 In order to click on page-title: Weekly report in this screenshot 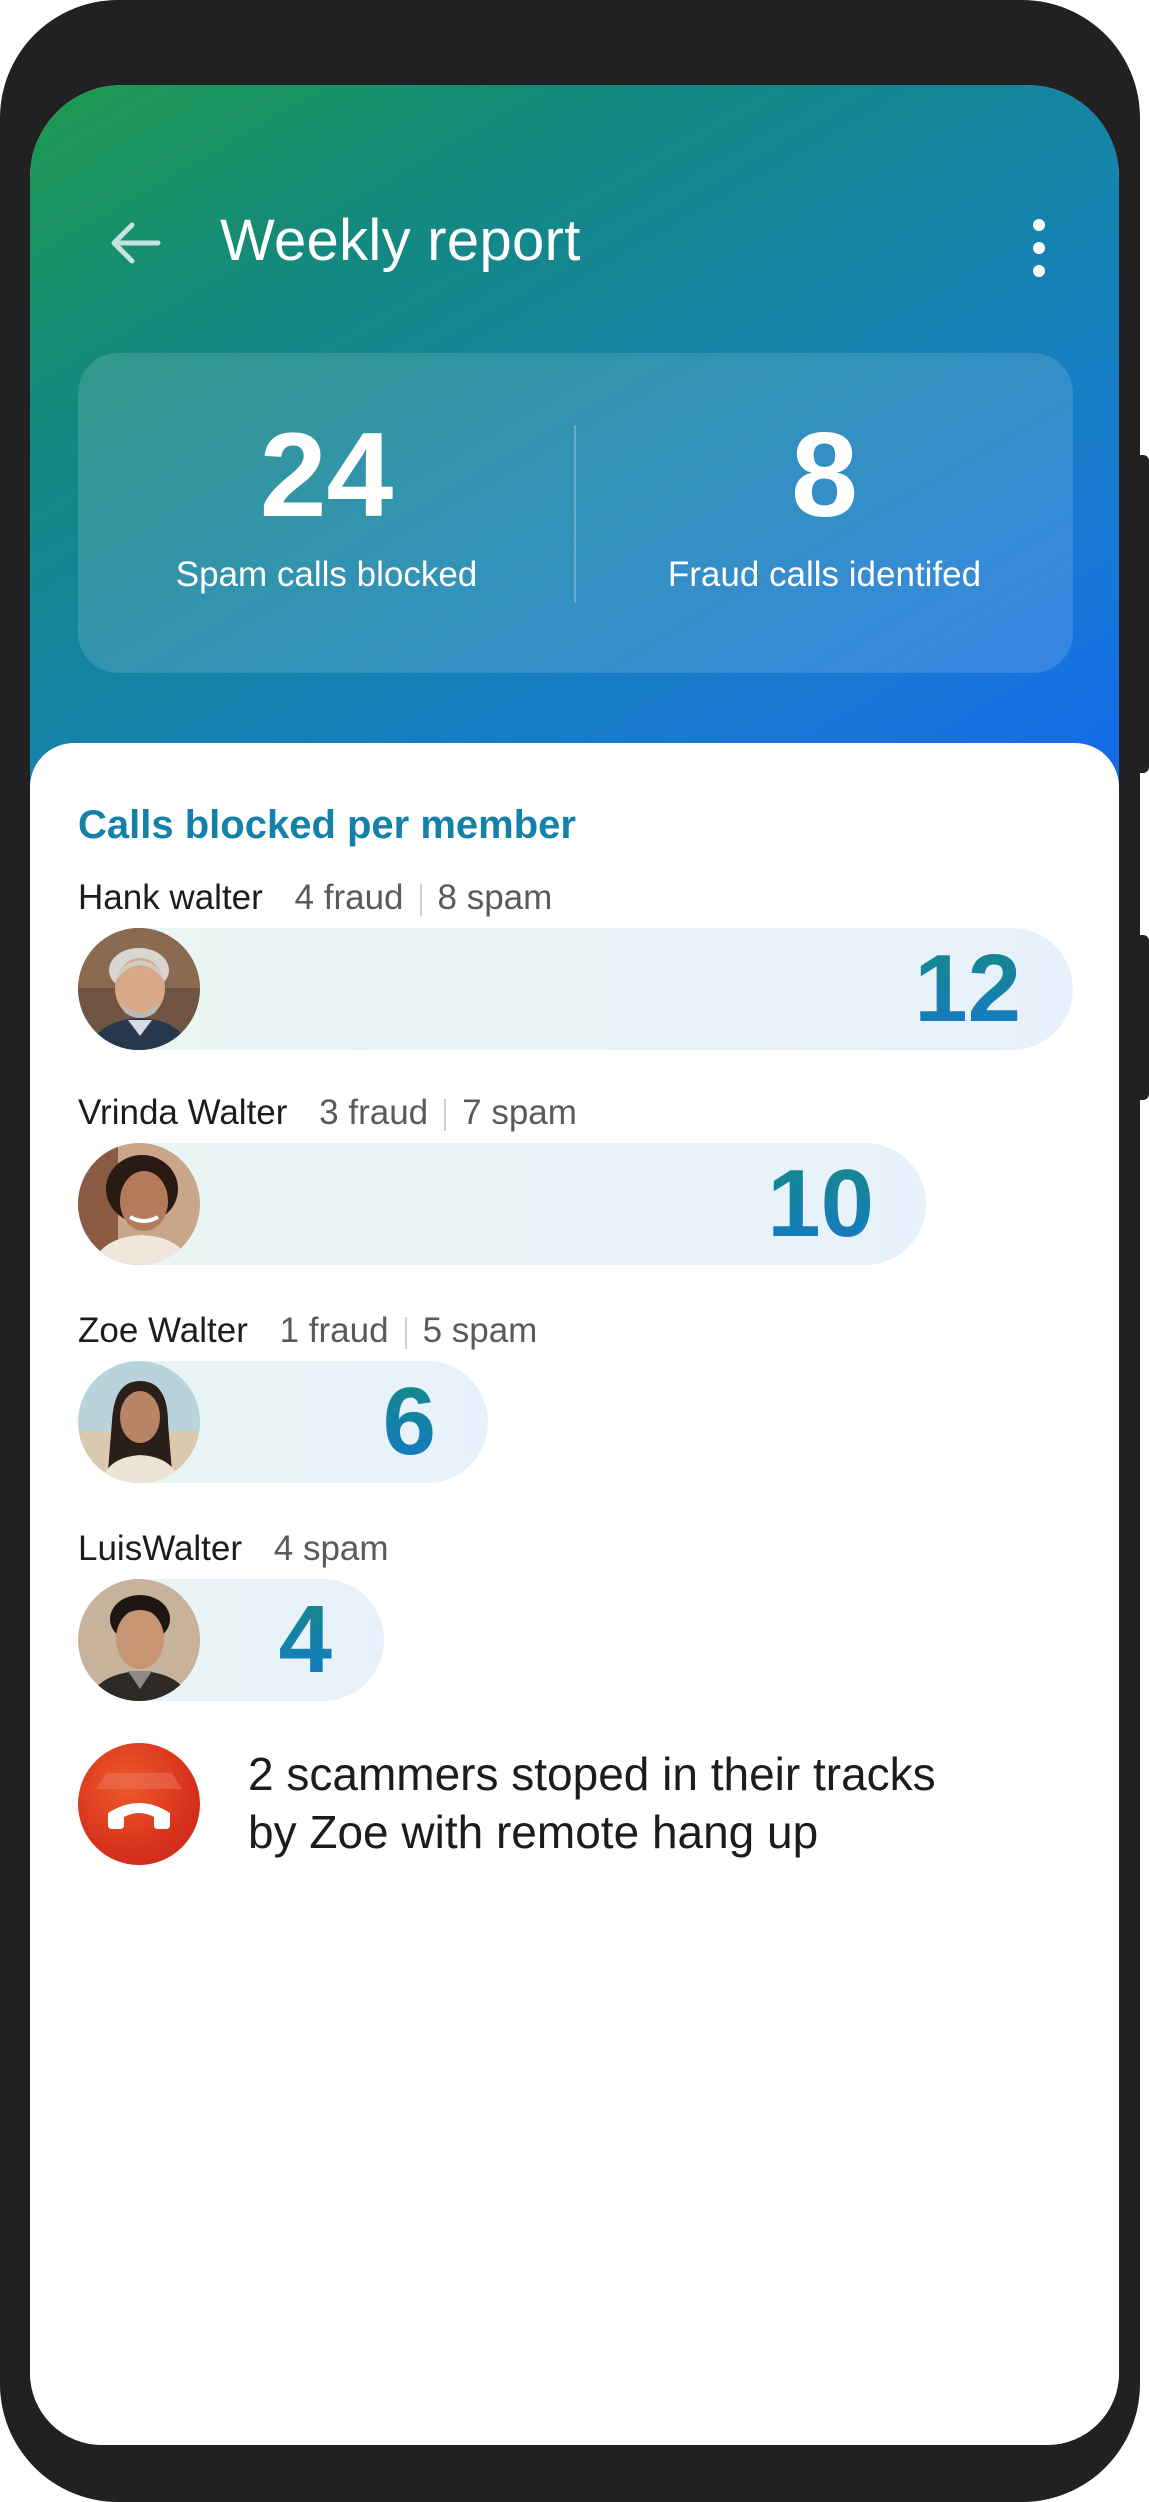, I will do `click(400, 240)`.